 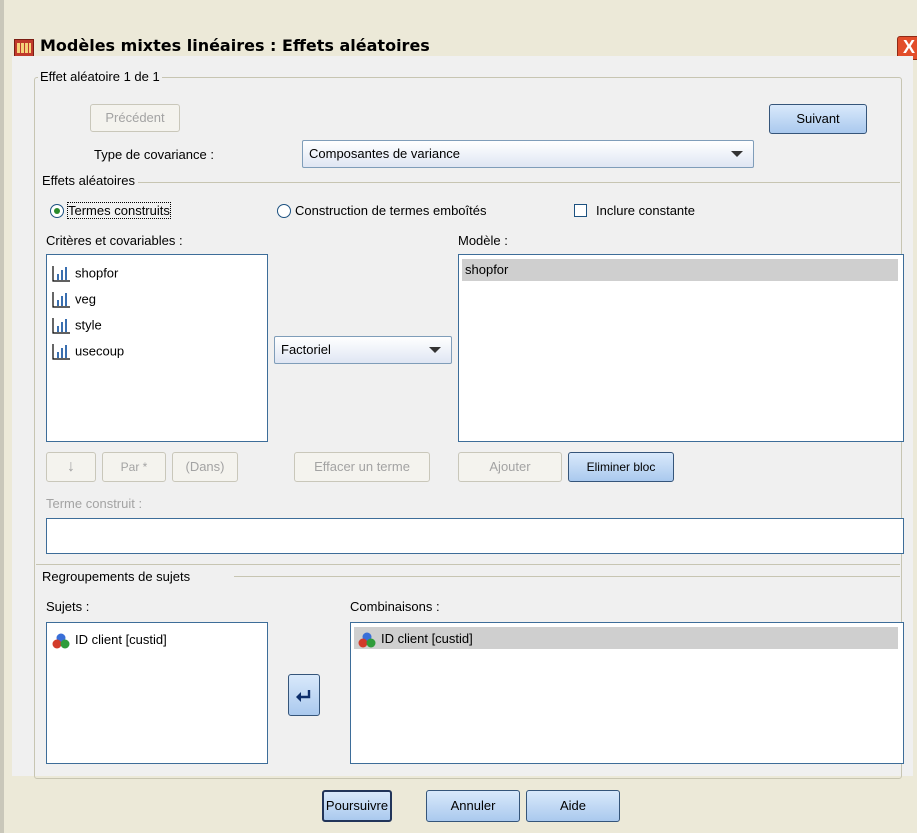 What do you see at coordinates (473, 806) in the screenshot?
I see `cancel-button: Annuler` at bounding box center [473, 806].